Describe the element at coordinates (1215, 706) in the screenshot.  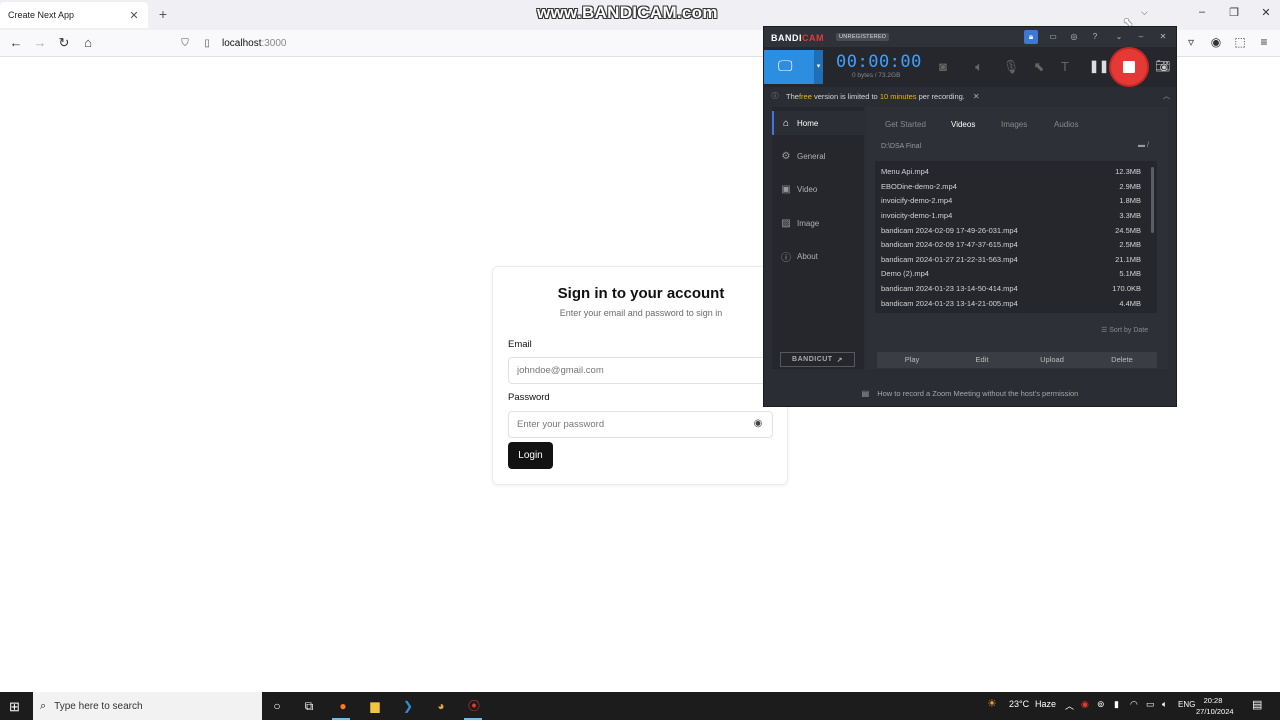
I see `system-clock: 20:28 27/10/2024` at that location.